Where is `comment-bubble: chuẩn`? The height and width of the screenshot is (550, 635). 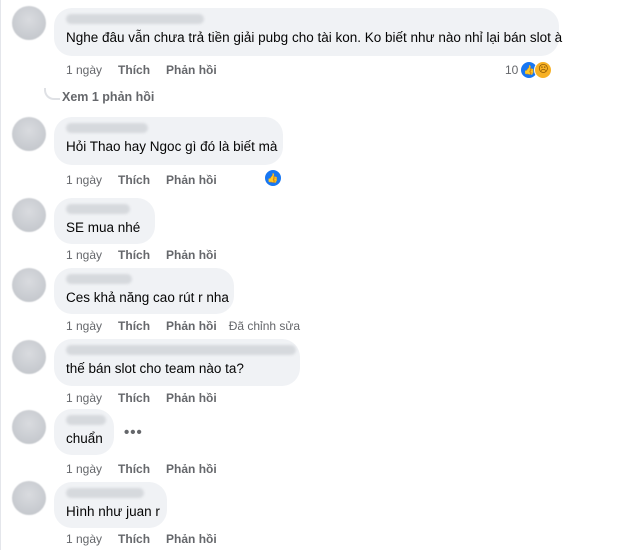
comment-bubble: chuẩn is located at coordinates (84, 432).